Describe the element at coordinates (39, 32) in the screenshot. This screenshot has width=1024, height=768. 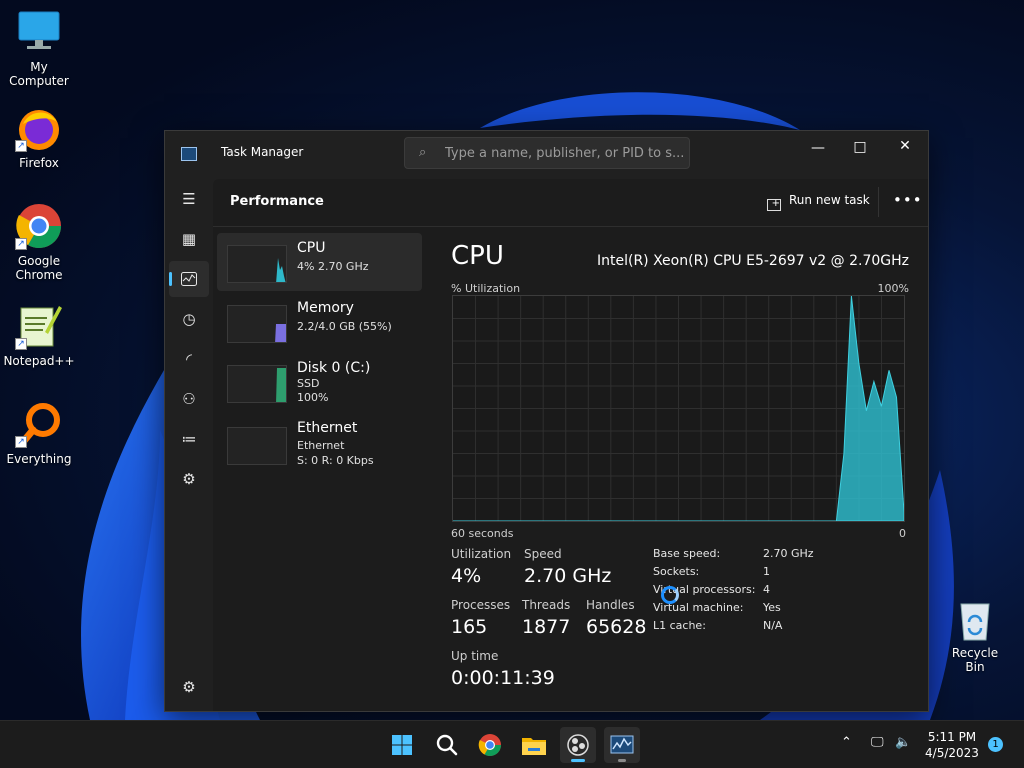
I see `monitor-icon` at that location.